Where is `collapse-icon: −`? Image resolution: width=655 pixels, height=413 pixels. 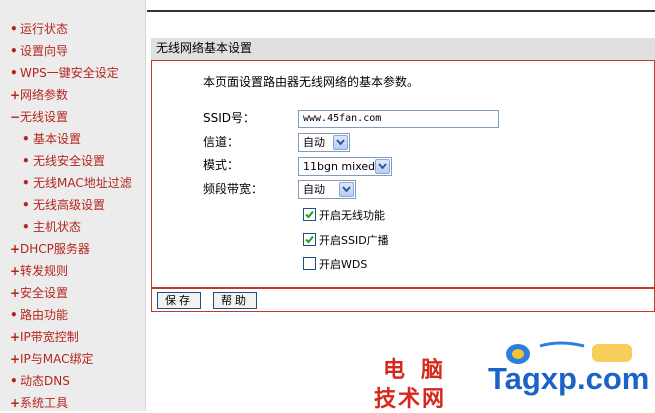 collapse-icon: − is located at coordinates (15, 117).